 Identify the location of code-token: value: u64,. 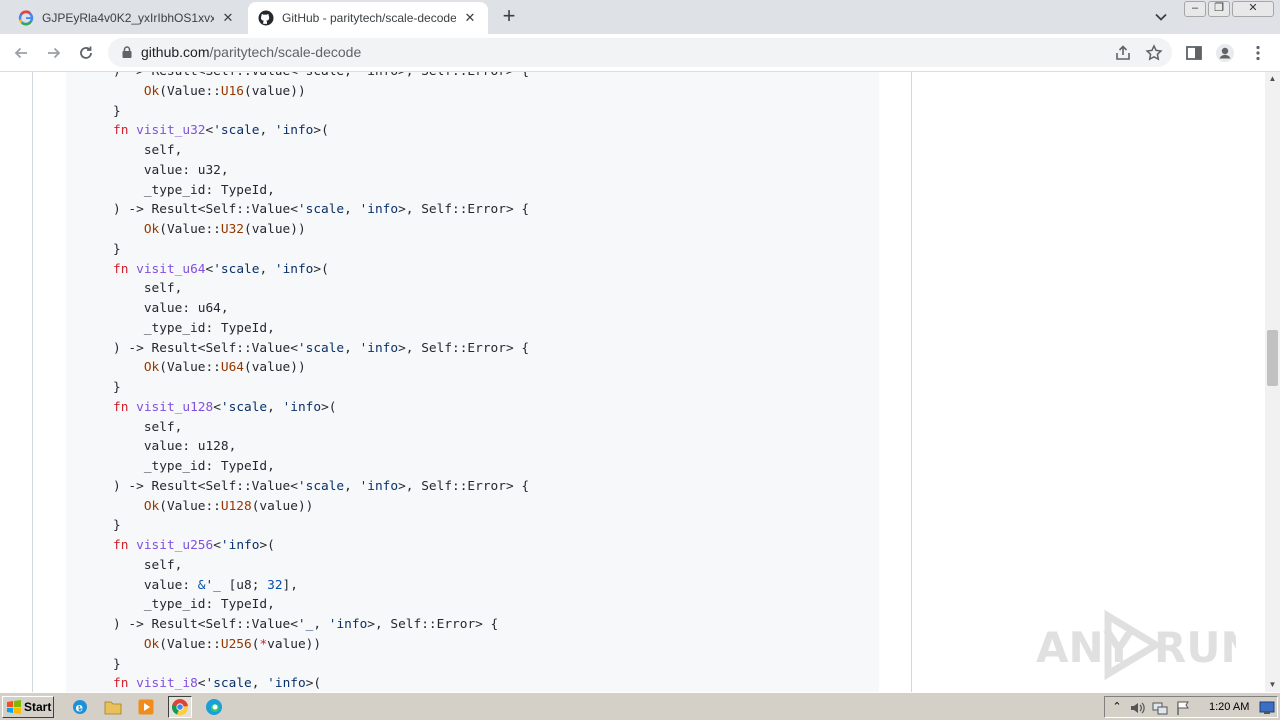
(171, 308).